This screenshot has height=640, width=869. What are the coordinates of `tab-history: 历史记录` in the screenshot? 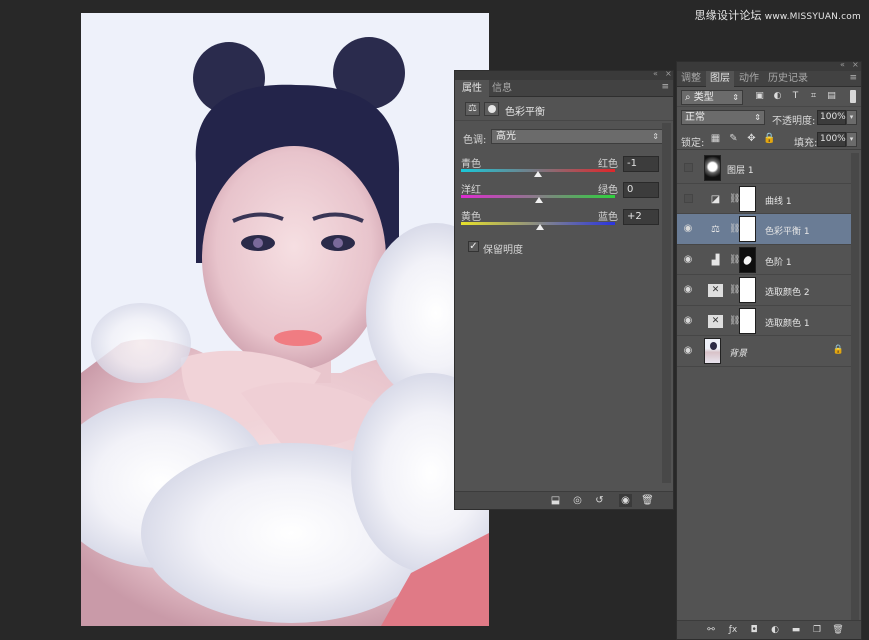 It's located at (788, 79).